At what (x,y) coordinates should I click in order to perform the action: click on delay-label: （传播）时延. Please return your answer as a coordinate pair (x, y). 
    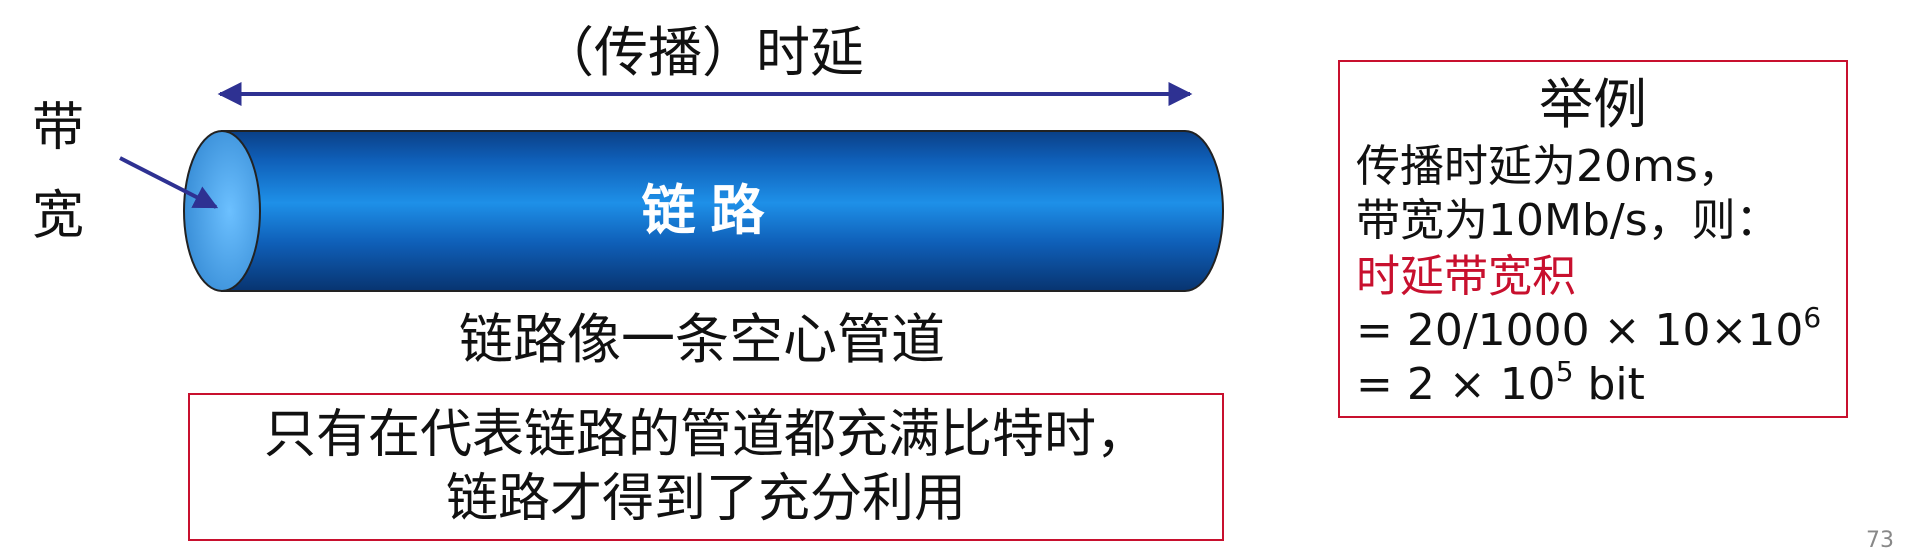
    Looking at the image, I should click on (702, 52).